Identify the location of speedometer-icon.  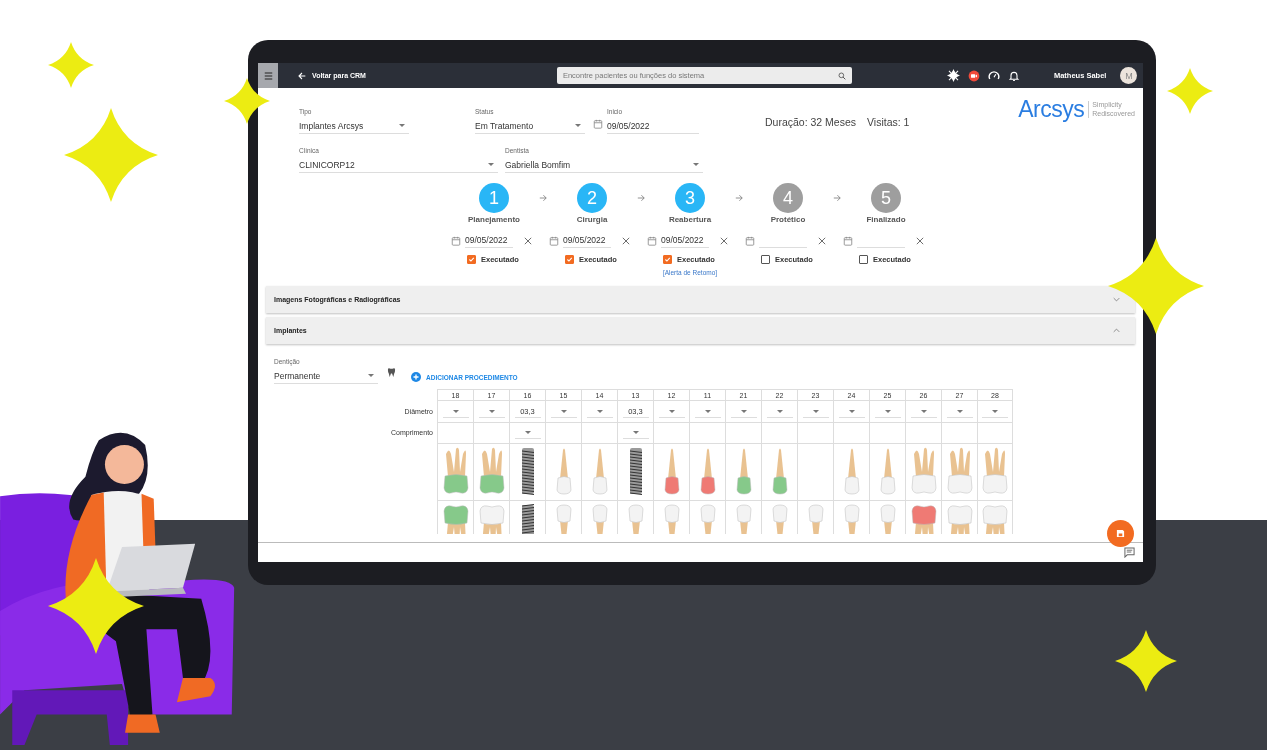
(993, 75).